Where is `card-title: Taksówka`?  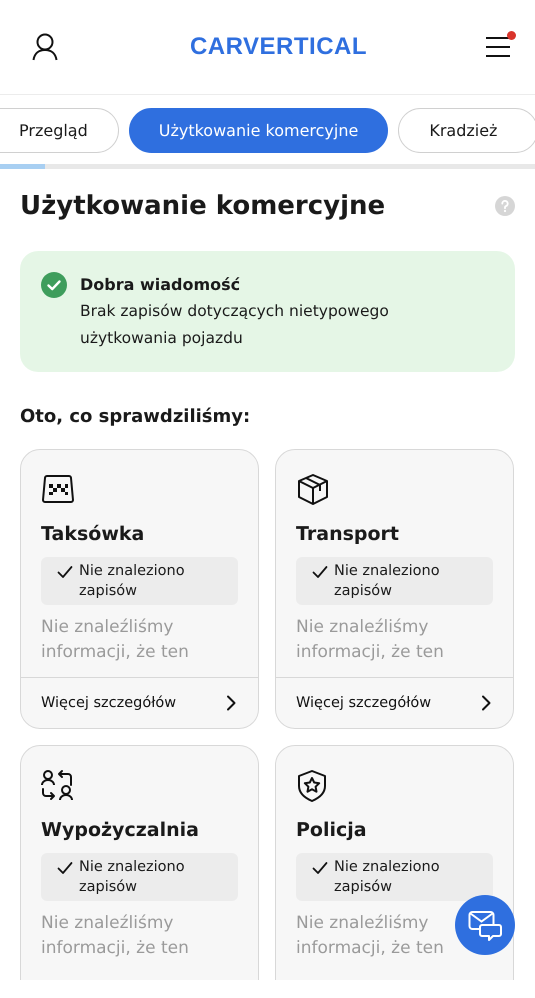 card-title: Taksówka is located at coordinates (93, 534).